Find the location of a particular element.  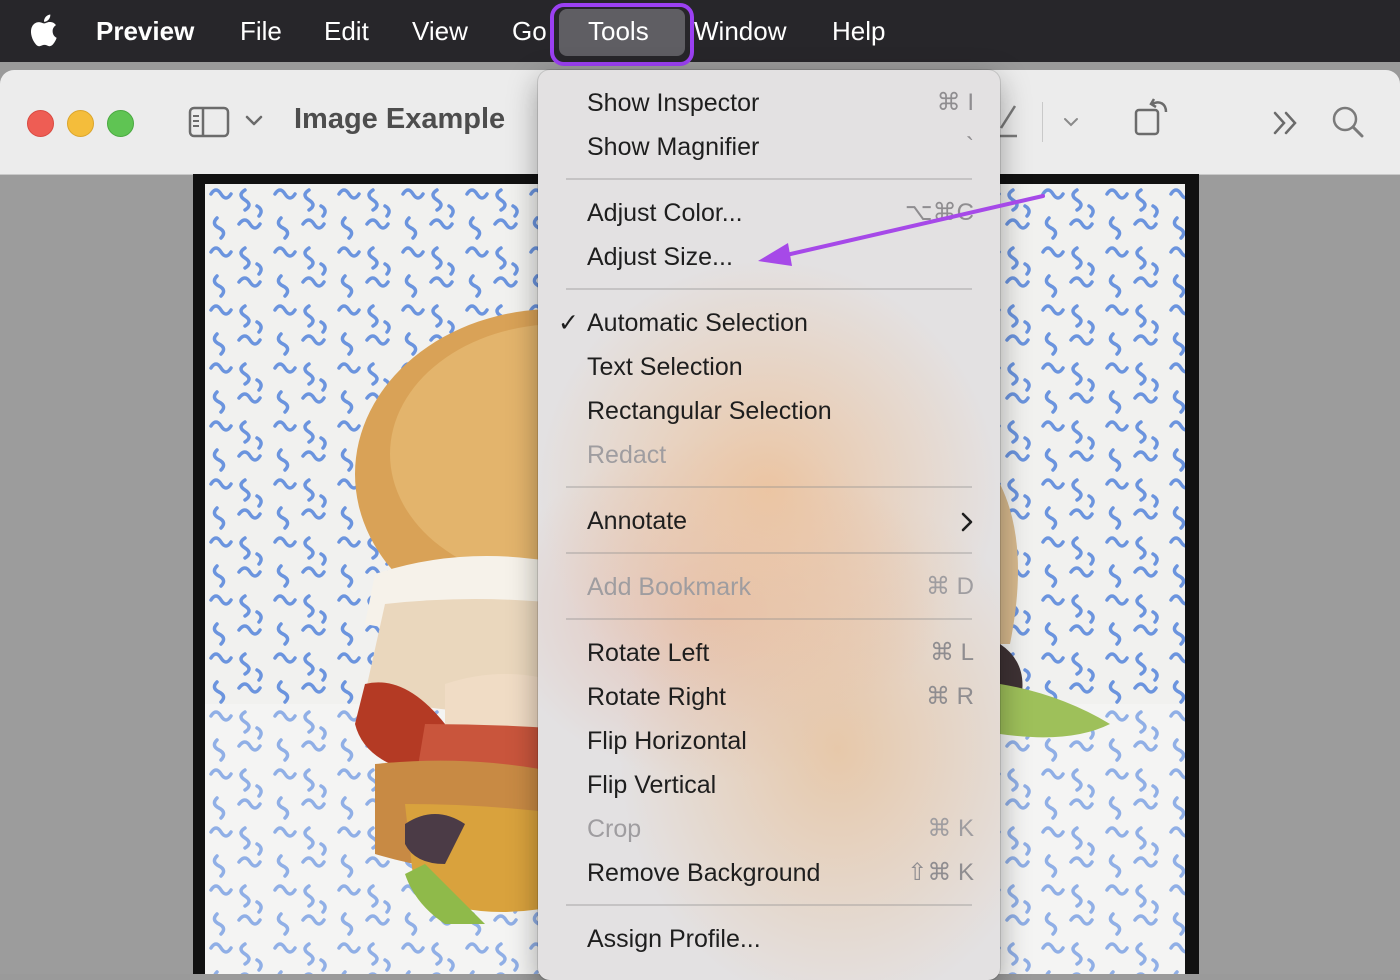

menu-item-adjust-color: Adjust Color... ⌥⌘C is located at coordinates (769, 213).